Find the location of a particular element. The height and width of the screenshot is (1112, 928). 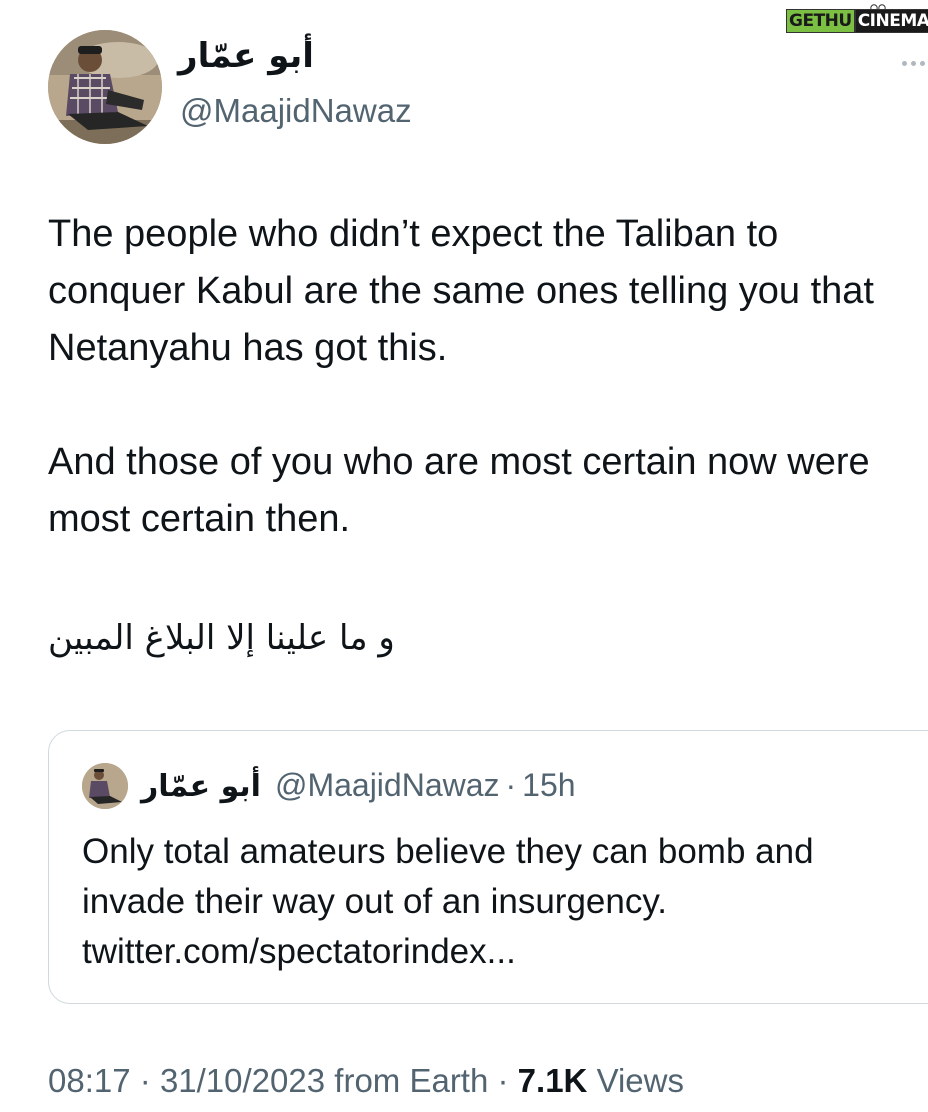

avatar is located at coordinates (105, 87).